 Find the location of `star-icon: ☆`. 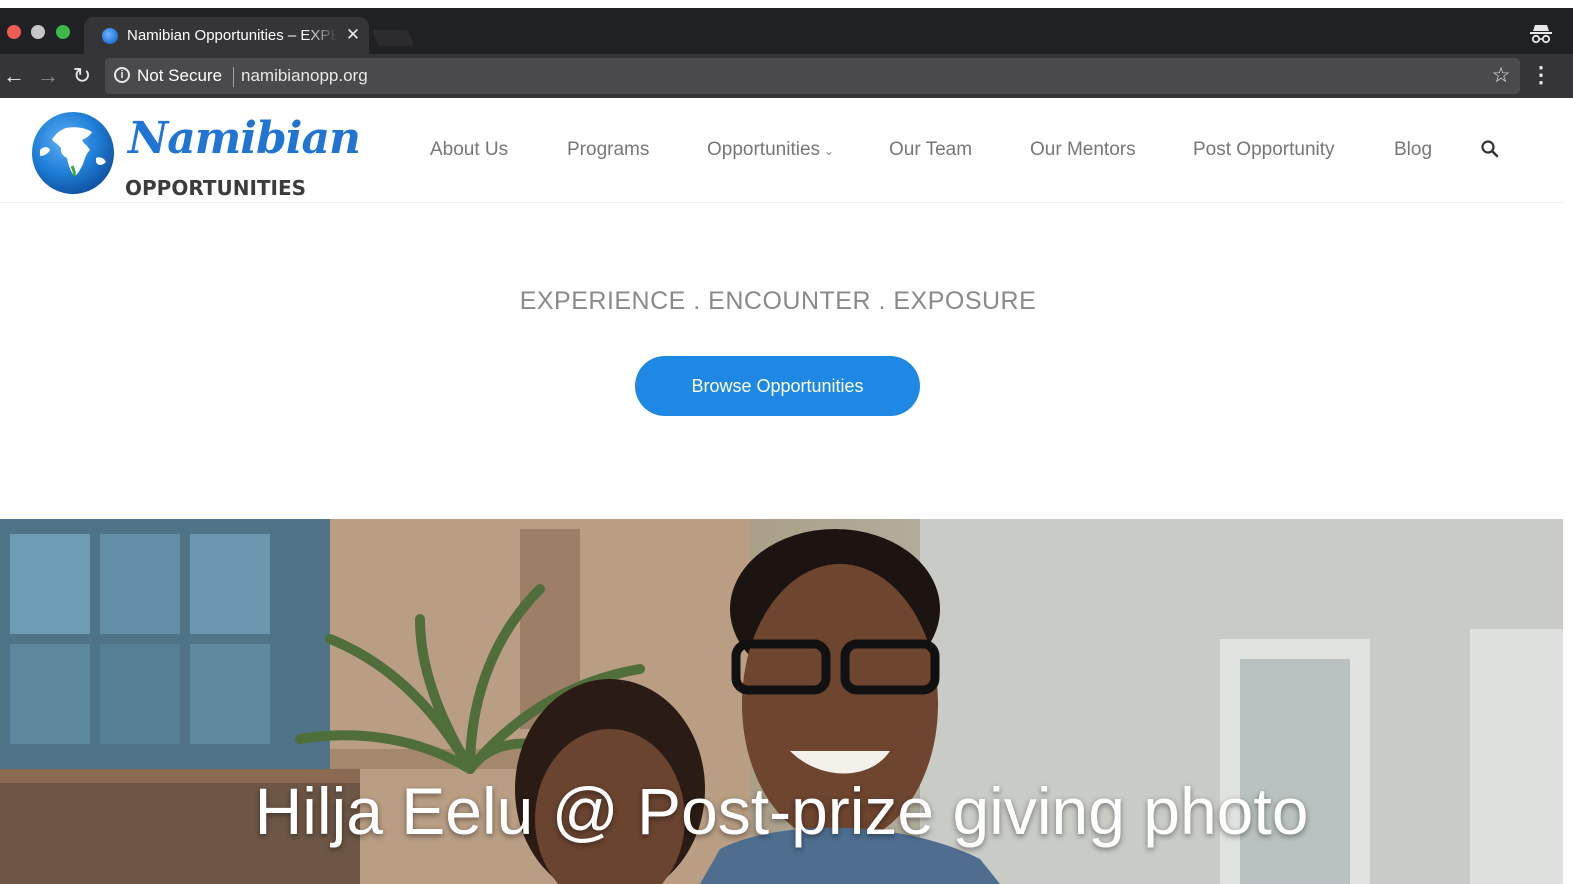

star-icon: ☆ is located at coordinates (1501, 76).